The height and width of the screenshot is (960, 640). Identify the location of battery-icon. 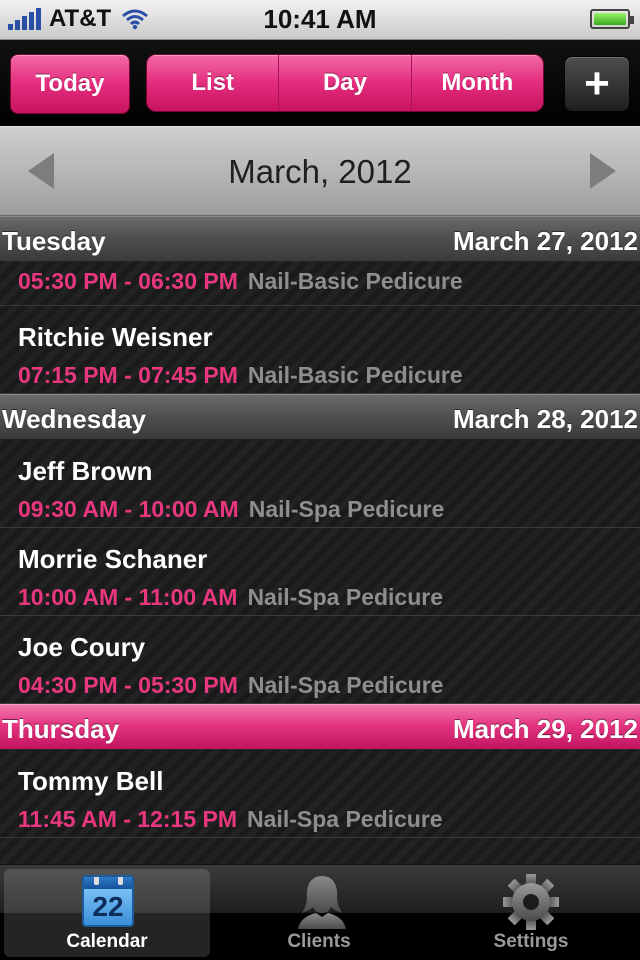
(612, 19).